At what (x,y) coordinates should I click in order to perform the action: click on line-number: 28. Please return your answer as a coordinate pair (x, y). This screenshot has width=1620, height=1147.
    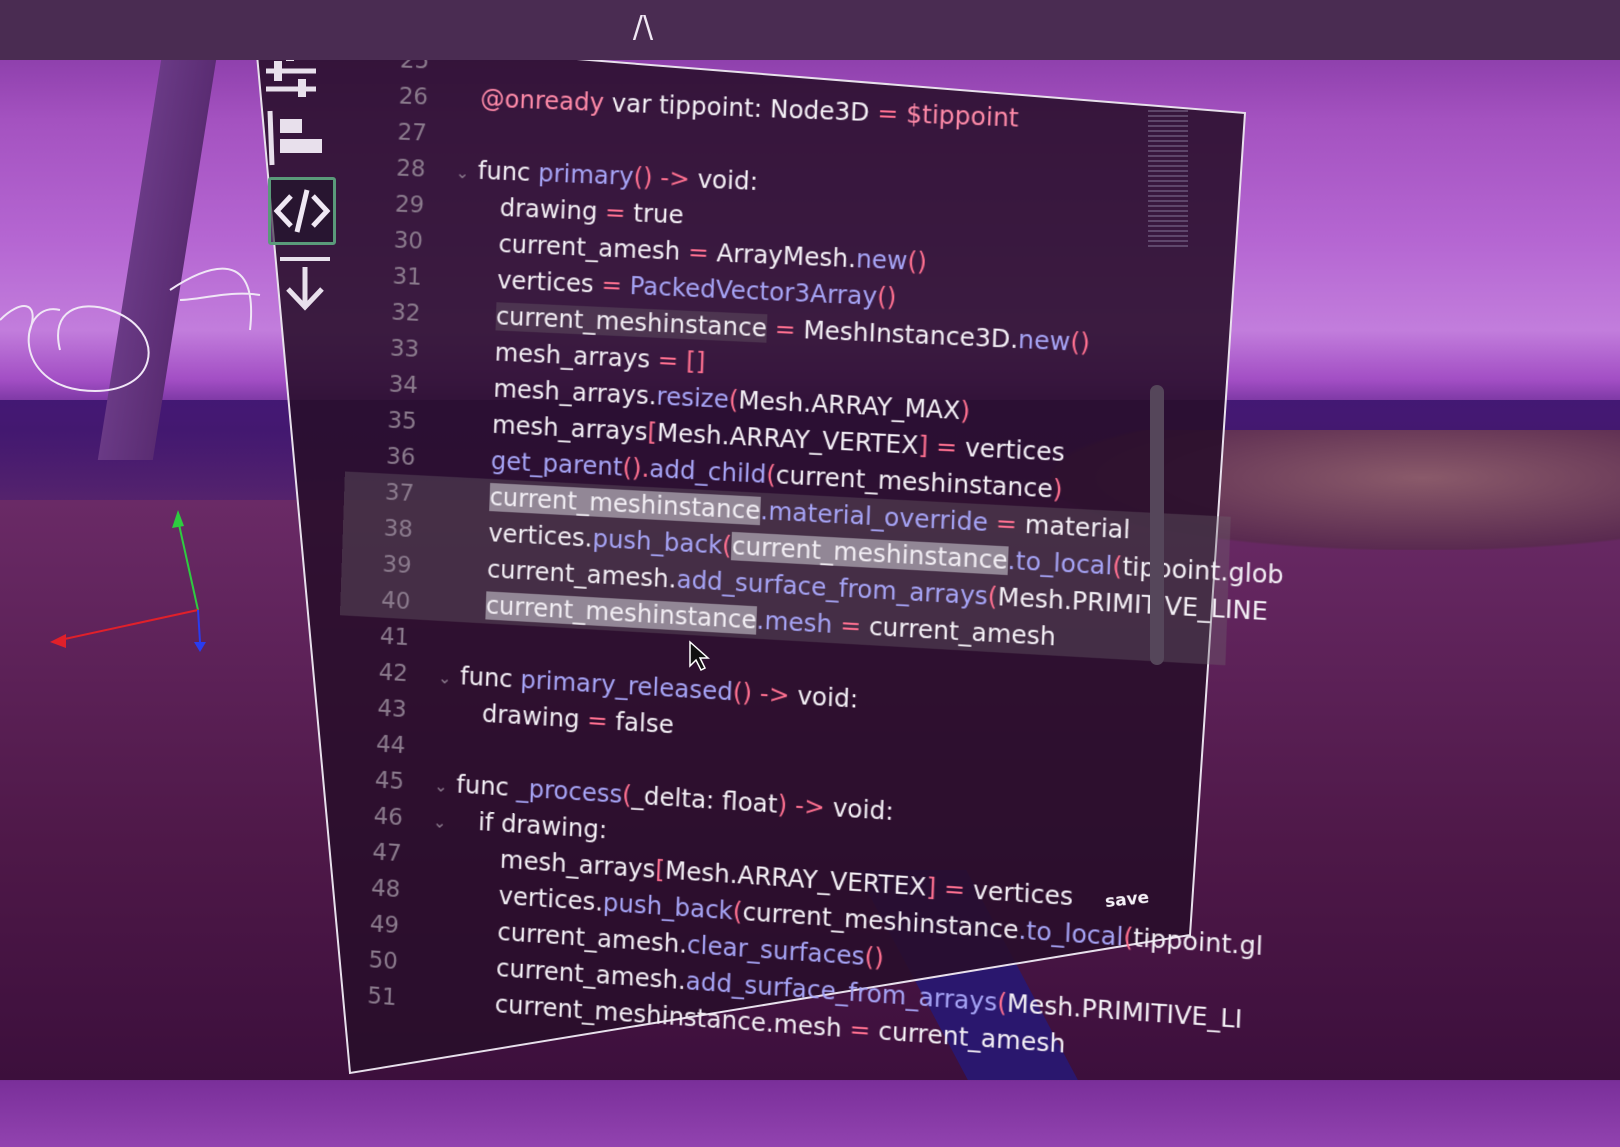
    Looking at the image, I should click on (390, 168).